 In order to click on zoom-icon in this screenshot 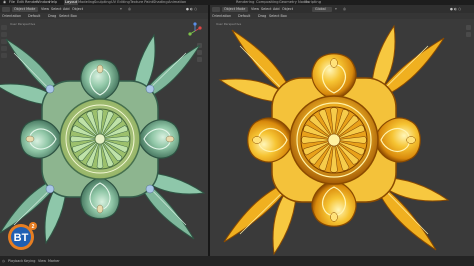, I will do `click(468, 27)`.